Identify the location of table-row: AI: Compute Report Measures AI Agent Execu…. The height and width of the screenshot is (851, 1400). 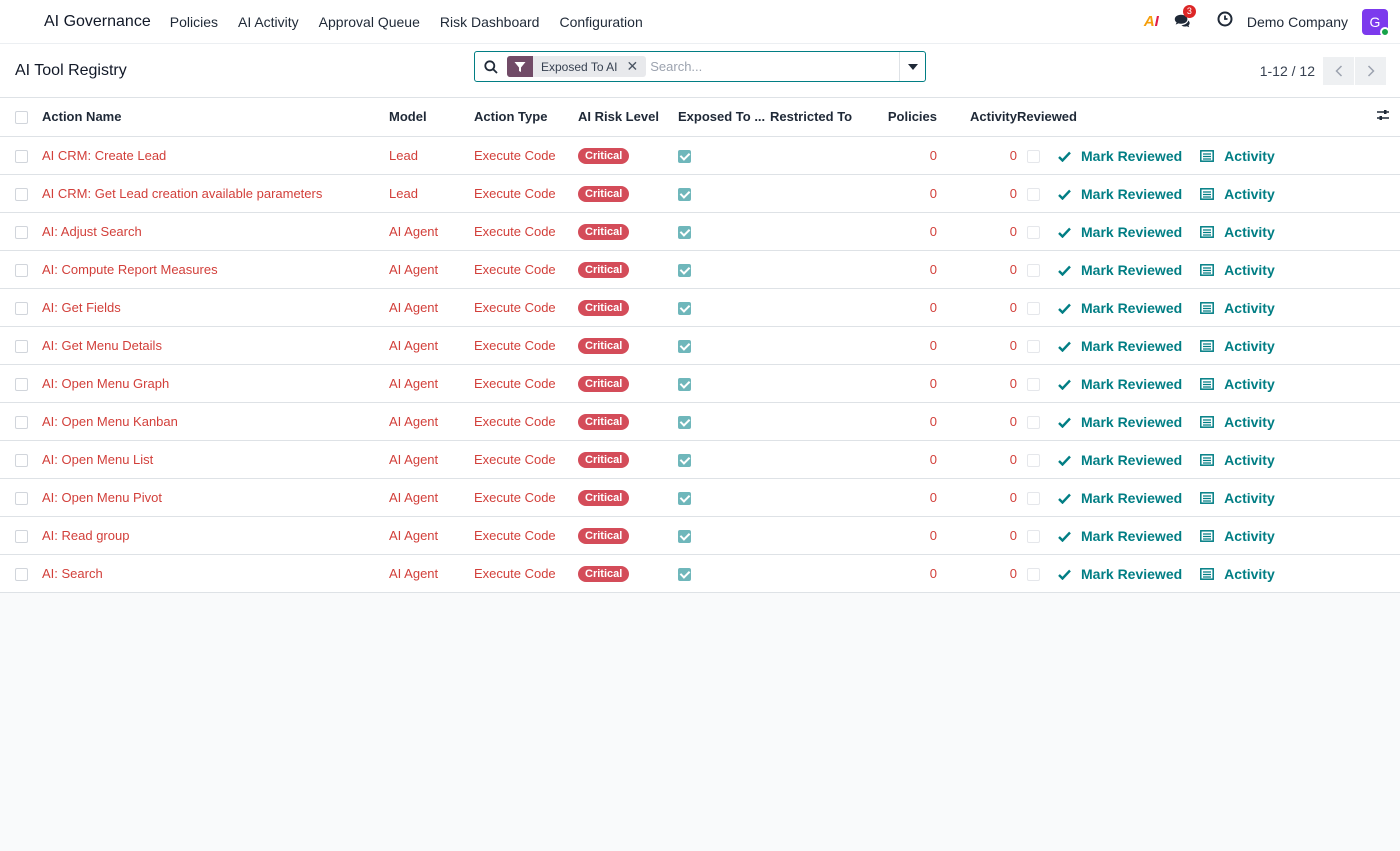
(700, 269).